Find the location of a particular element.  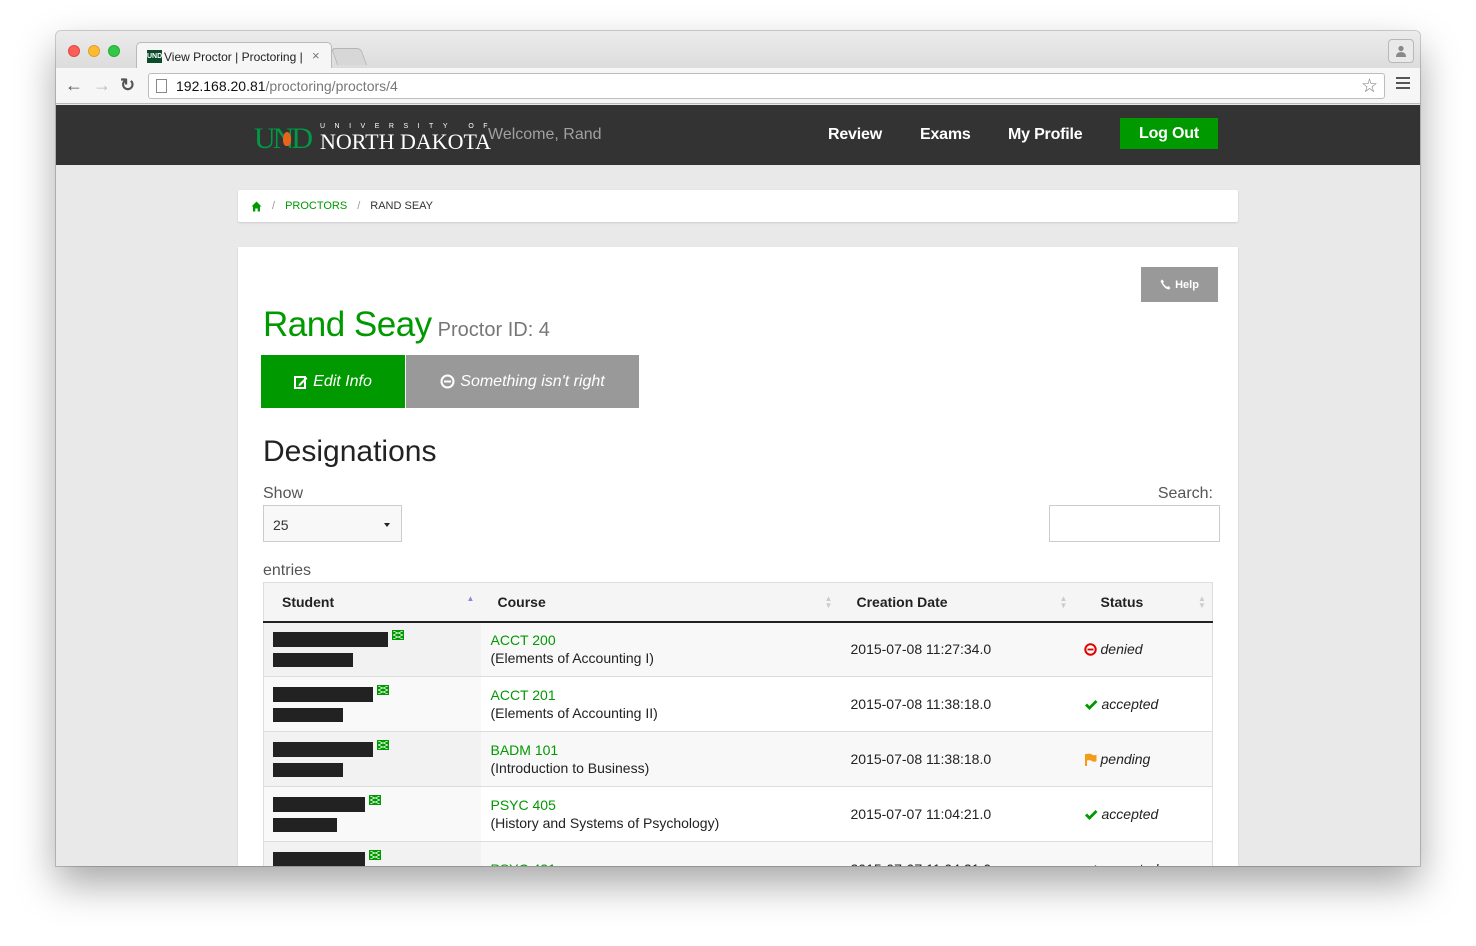

search-input is located at coordinates (1134, 523).